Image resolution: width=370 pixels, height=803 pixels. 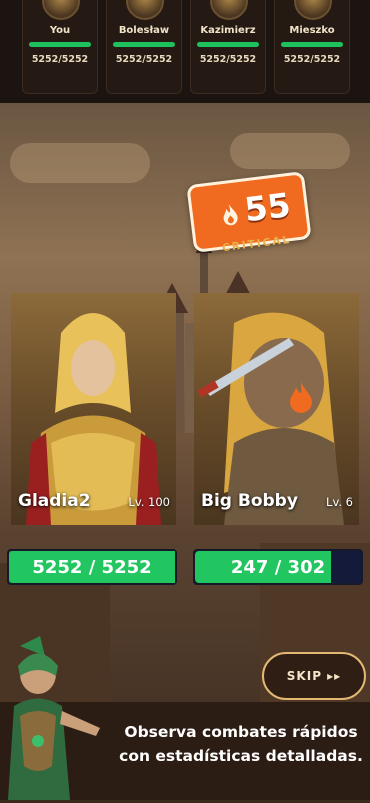 I want to click on team-member-card: Bolesław 5252/5252, so click(x=144, y=47).